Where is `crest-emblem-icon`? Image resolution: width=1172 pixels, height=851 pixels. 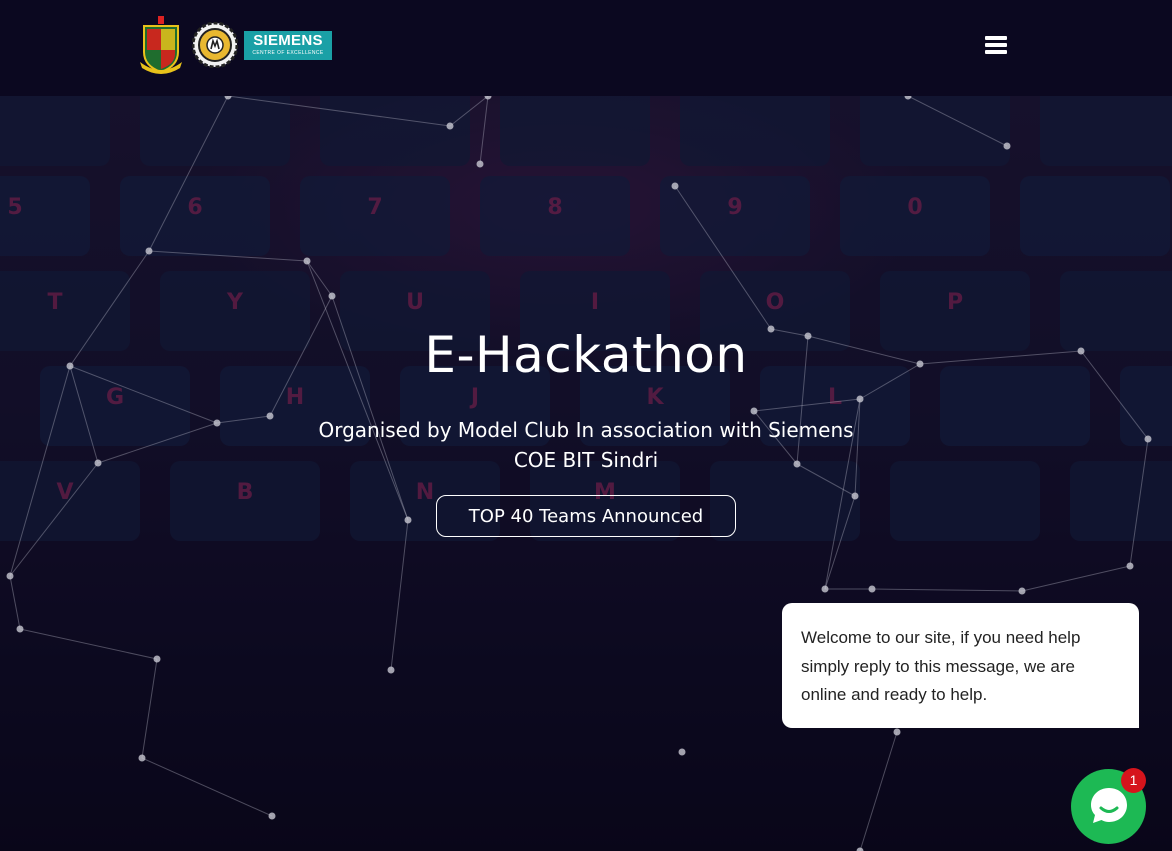 crest-emblem-icon is located at coordinates (161, 45).